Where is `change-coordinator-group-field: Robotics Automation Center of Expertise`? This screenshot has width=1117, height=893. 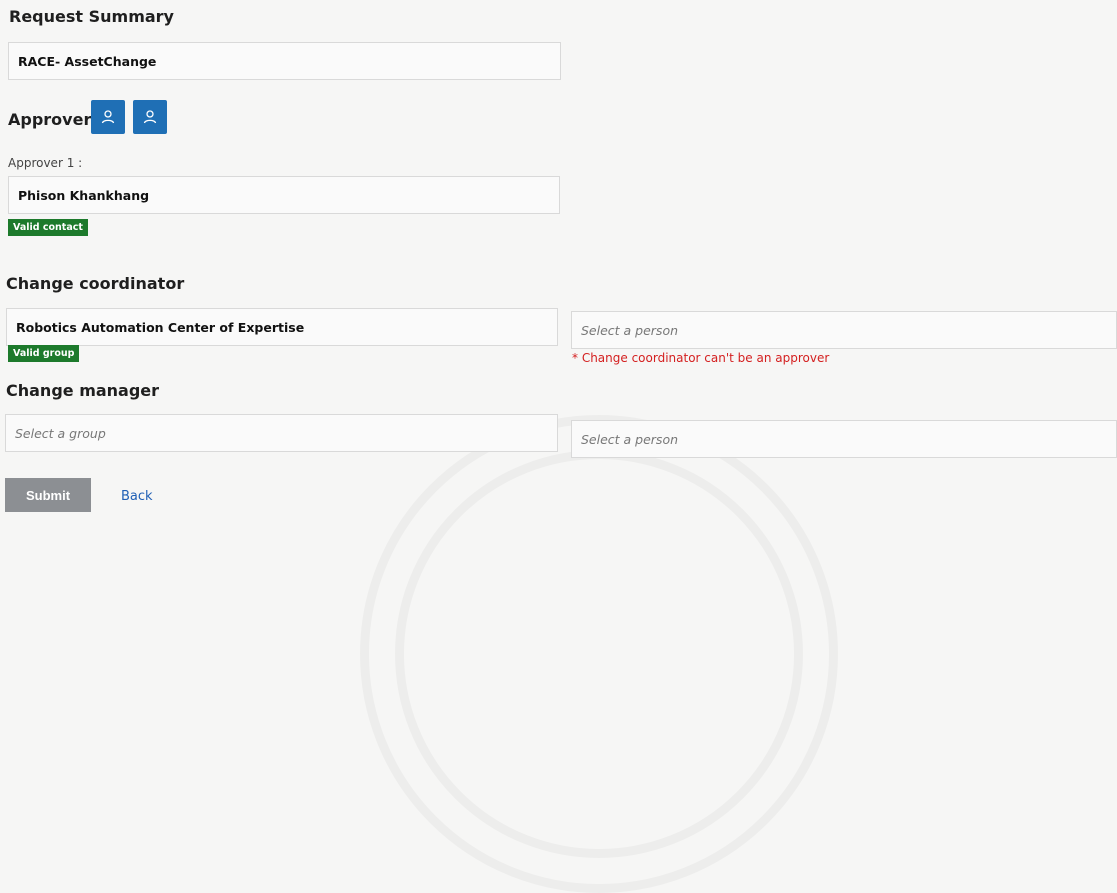 change-coordinator-group-field: Robotics Automation Center of Expertise is located at coordinates (282, 327).